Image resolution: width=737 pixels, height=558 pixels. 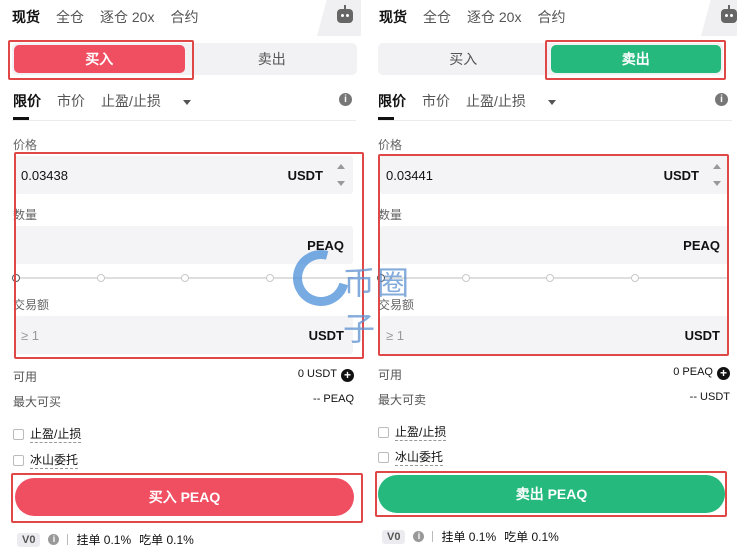 I want to click on max-row: 最大可卖 -- USDT, so click(x=554, y=399).